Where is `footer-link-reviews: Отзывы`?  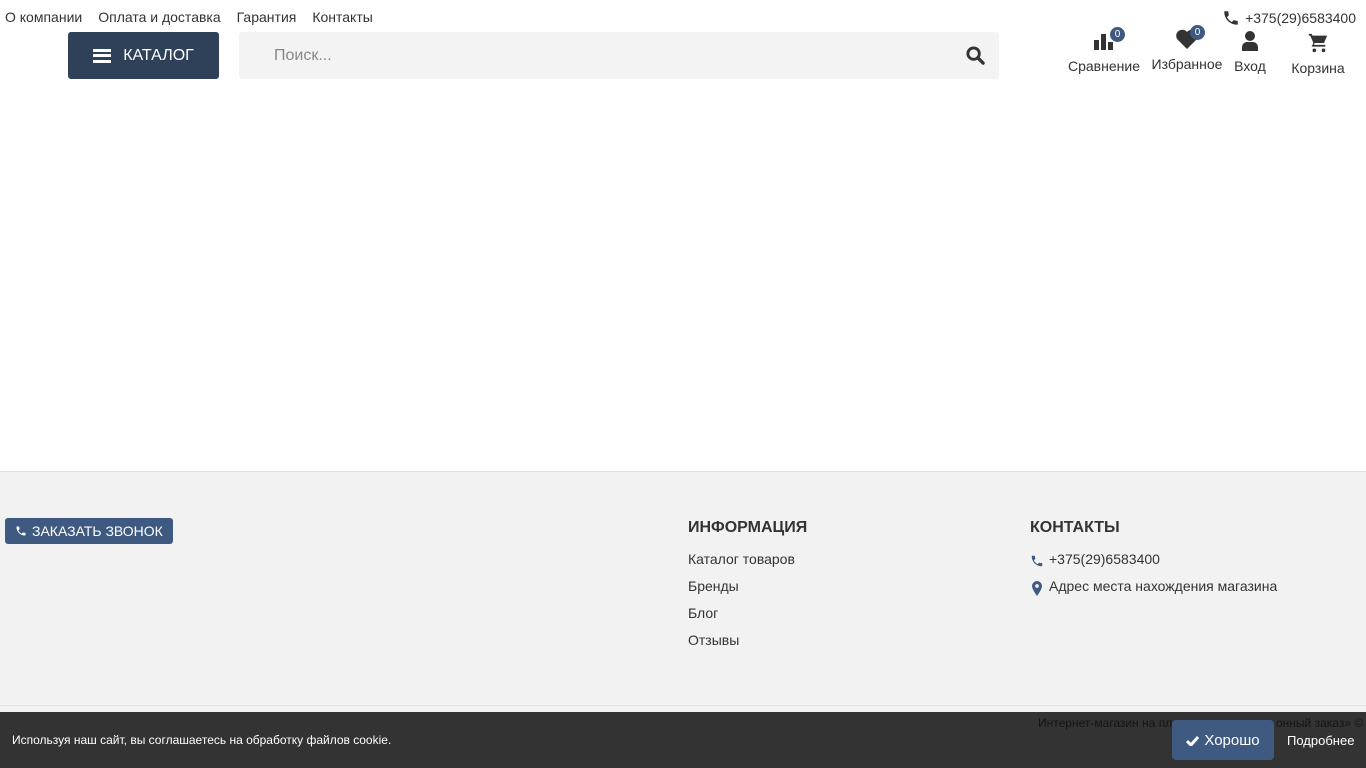 footer-link-reviews: Отзывы is located at coordinates (747, 645).